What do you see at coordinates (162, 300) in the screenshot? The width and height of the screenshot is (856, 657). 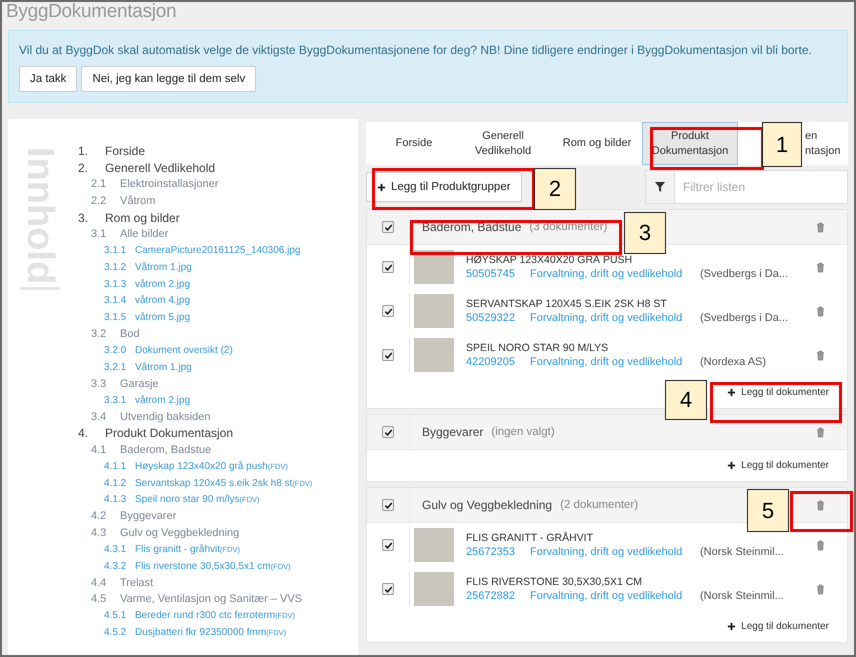 I see `outline-link: våtrom 4.jpg` at bounding box center [162, 300].